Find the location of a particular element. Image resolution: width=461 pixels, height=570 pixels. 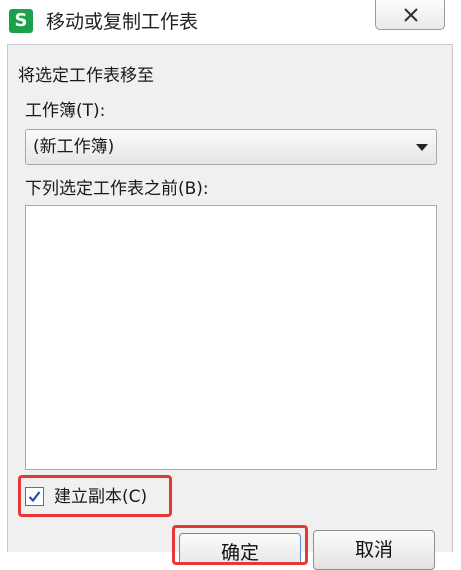

close-icon is located at coordinates (411, 15).